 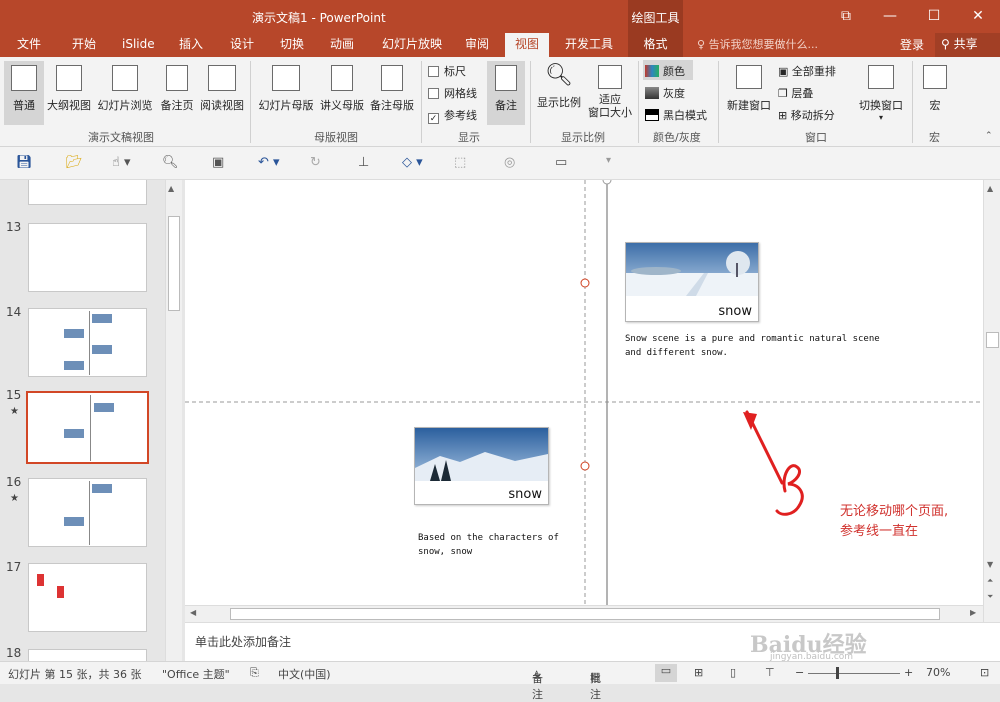 What do you see at coordinates (846, 16) in the screenshot?
I see `ribbon-display-icon: ⧉` at bounding box center [846, 16].